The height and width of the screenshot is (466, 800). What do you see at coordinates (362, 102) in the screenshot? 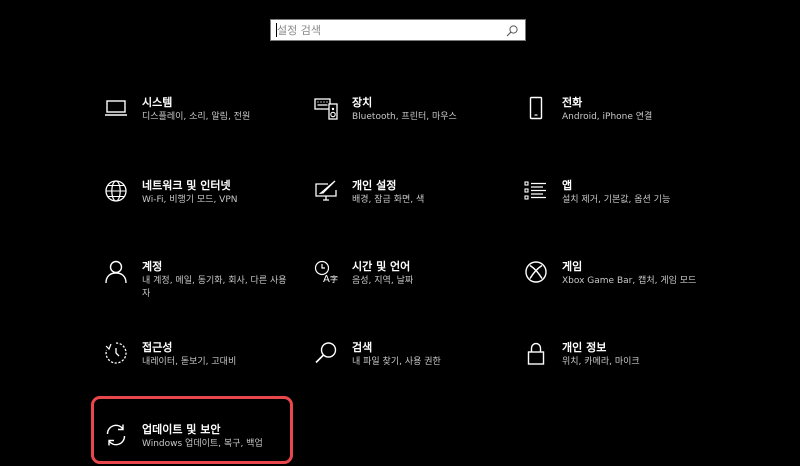
I see `tile-title: 장치` at bounding box center [362, 102].